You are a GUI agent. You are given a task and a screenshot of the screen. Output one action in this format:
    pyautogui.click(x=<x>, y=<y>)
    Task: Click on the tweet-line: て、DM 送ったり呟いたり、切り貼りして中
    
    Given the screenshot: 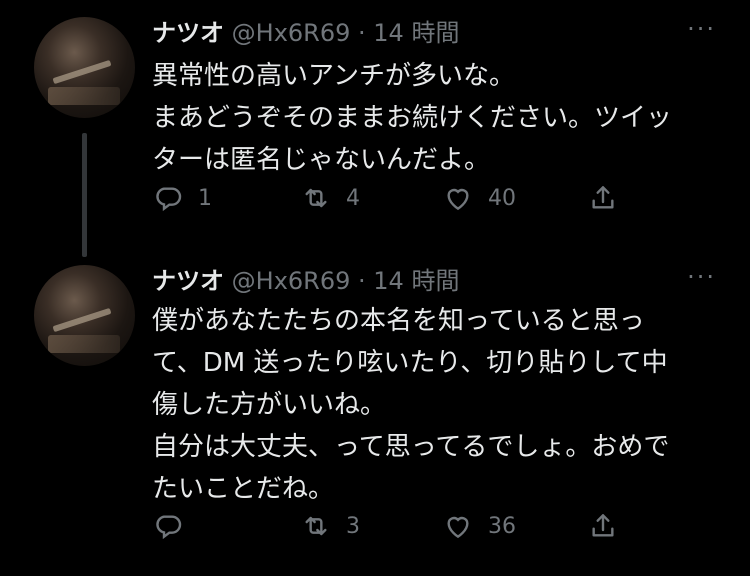 What is the action you would take?
    pyautogui.click(x=410, y=363)
    